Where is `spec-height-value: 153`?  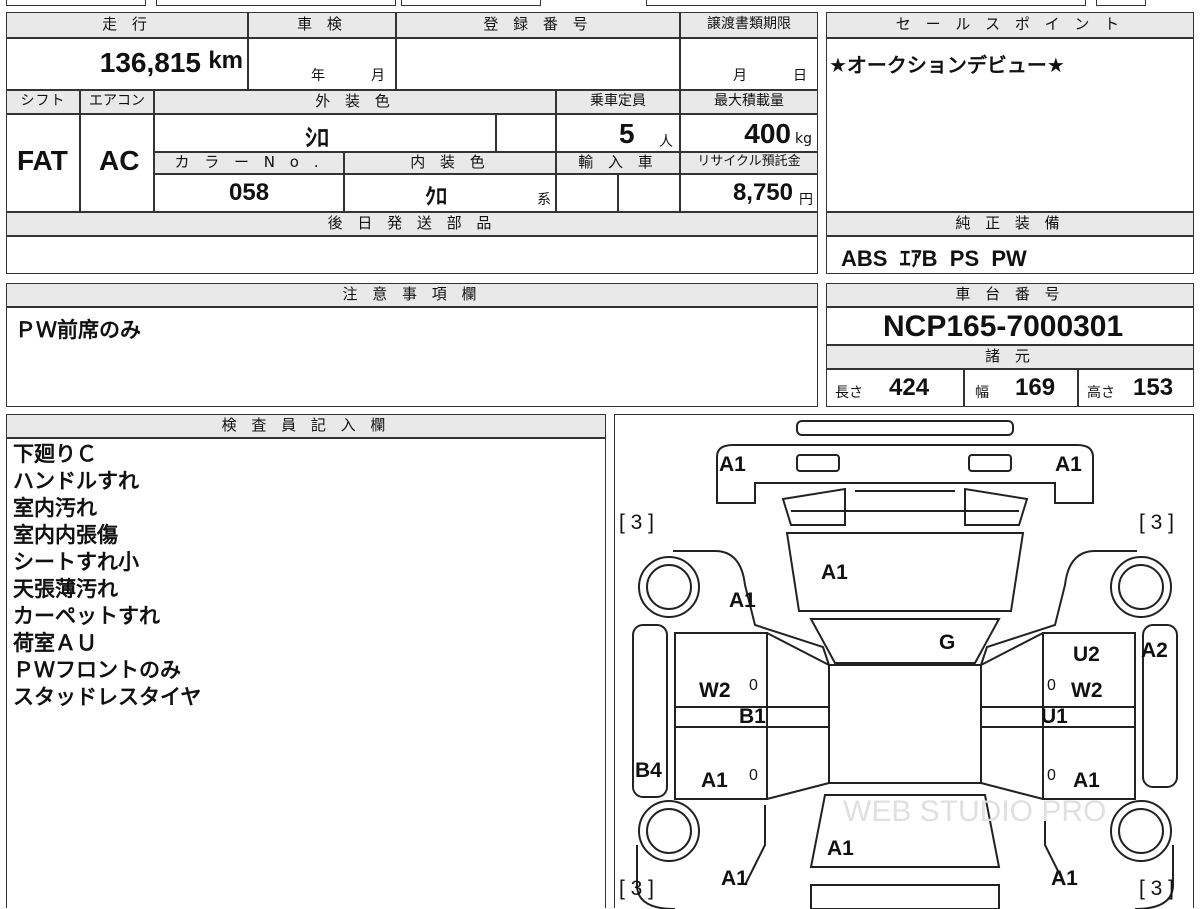
spec-height-value: 153 is located at coordinates (1153, 387).